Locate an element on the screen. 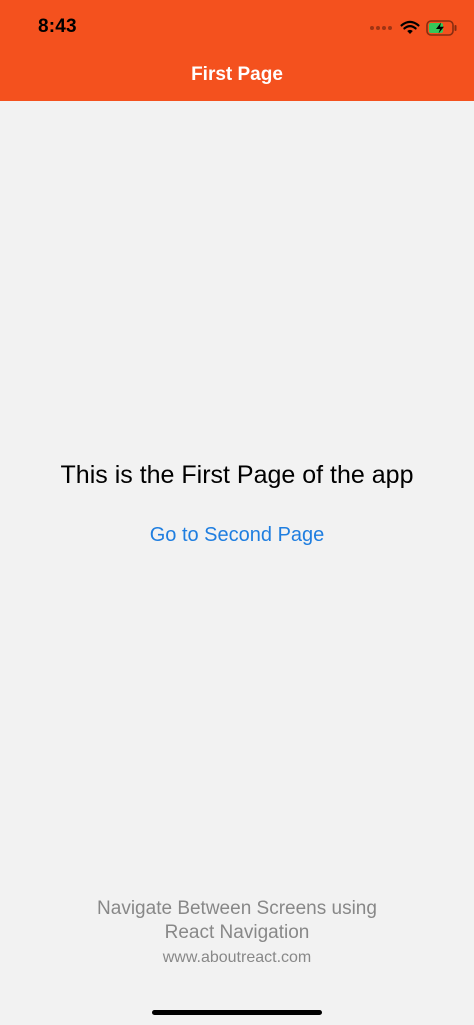  battery-charging-icon is located at coordinates (441, 28).